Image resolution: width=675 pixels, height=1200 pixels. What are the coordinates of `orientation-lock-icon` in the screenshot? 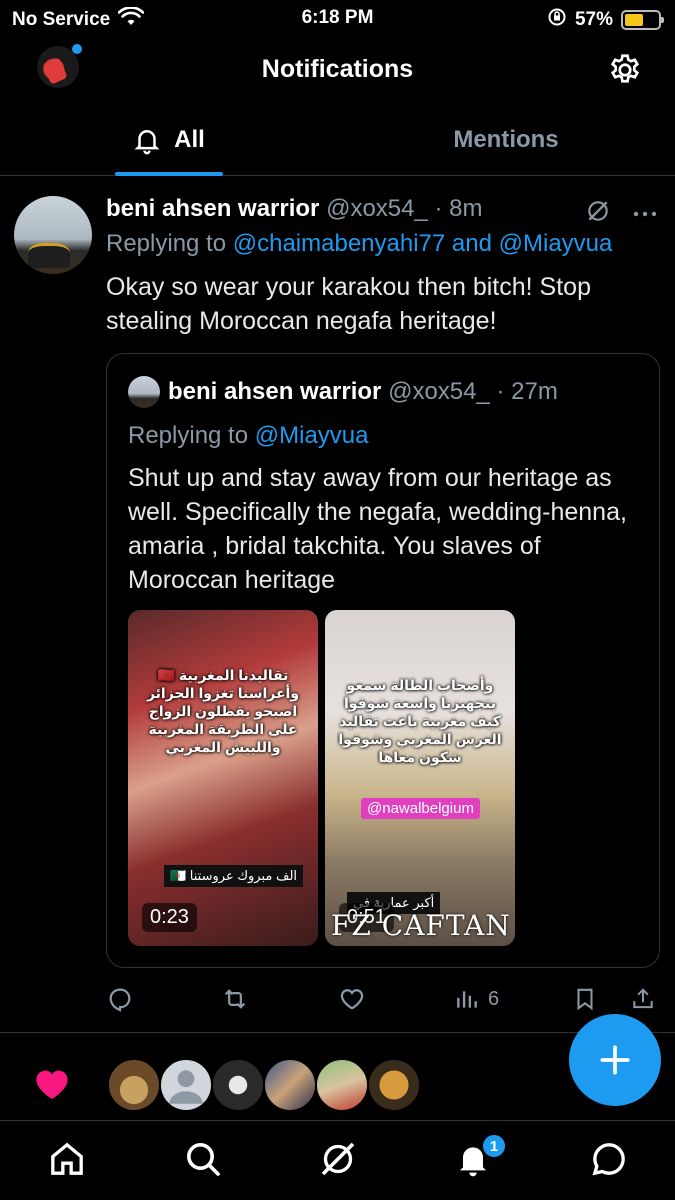 It's located at (557, 20).